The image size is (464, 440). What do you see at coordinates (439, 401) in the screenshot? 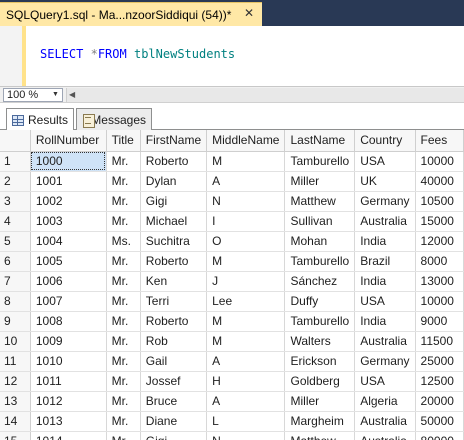
I see `cell-fees: 20000` at bounding box center [439, 401].